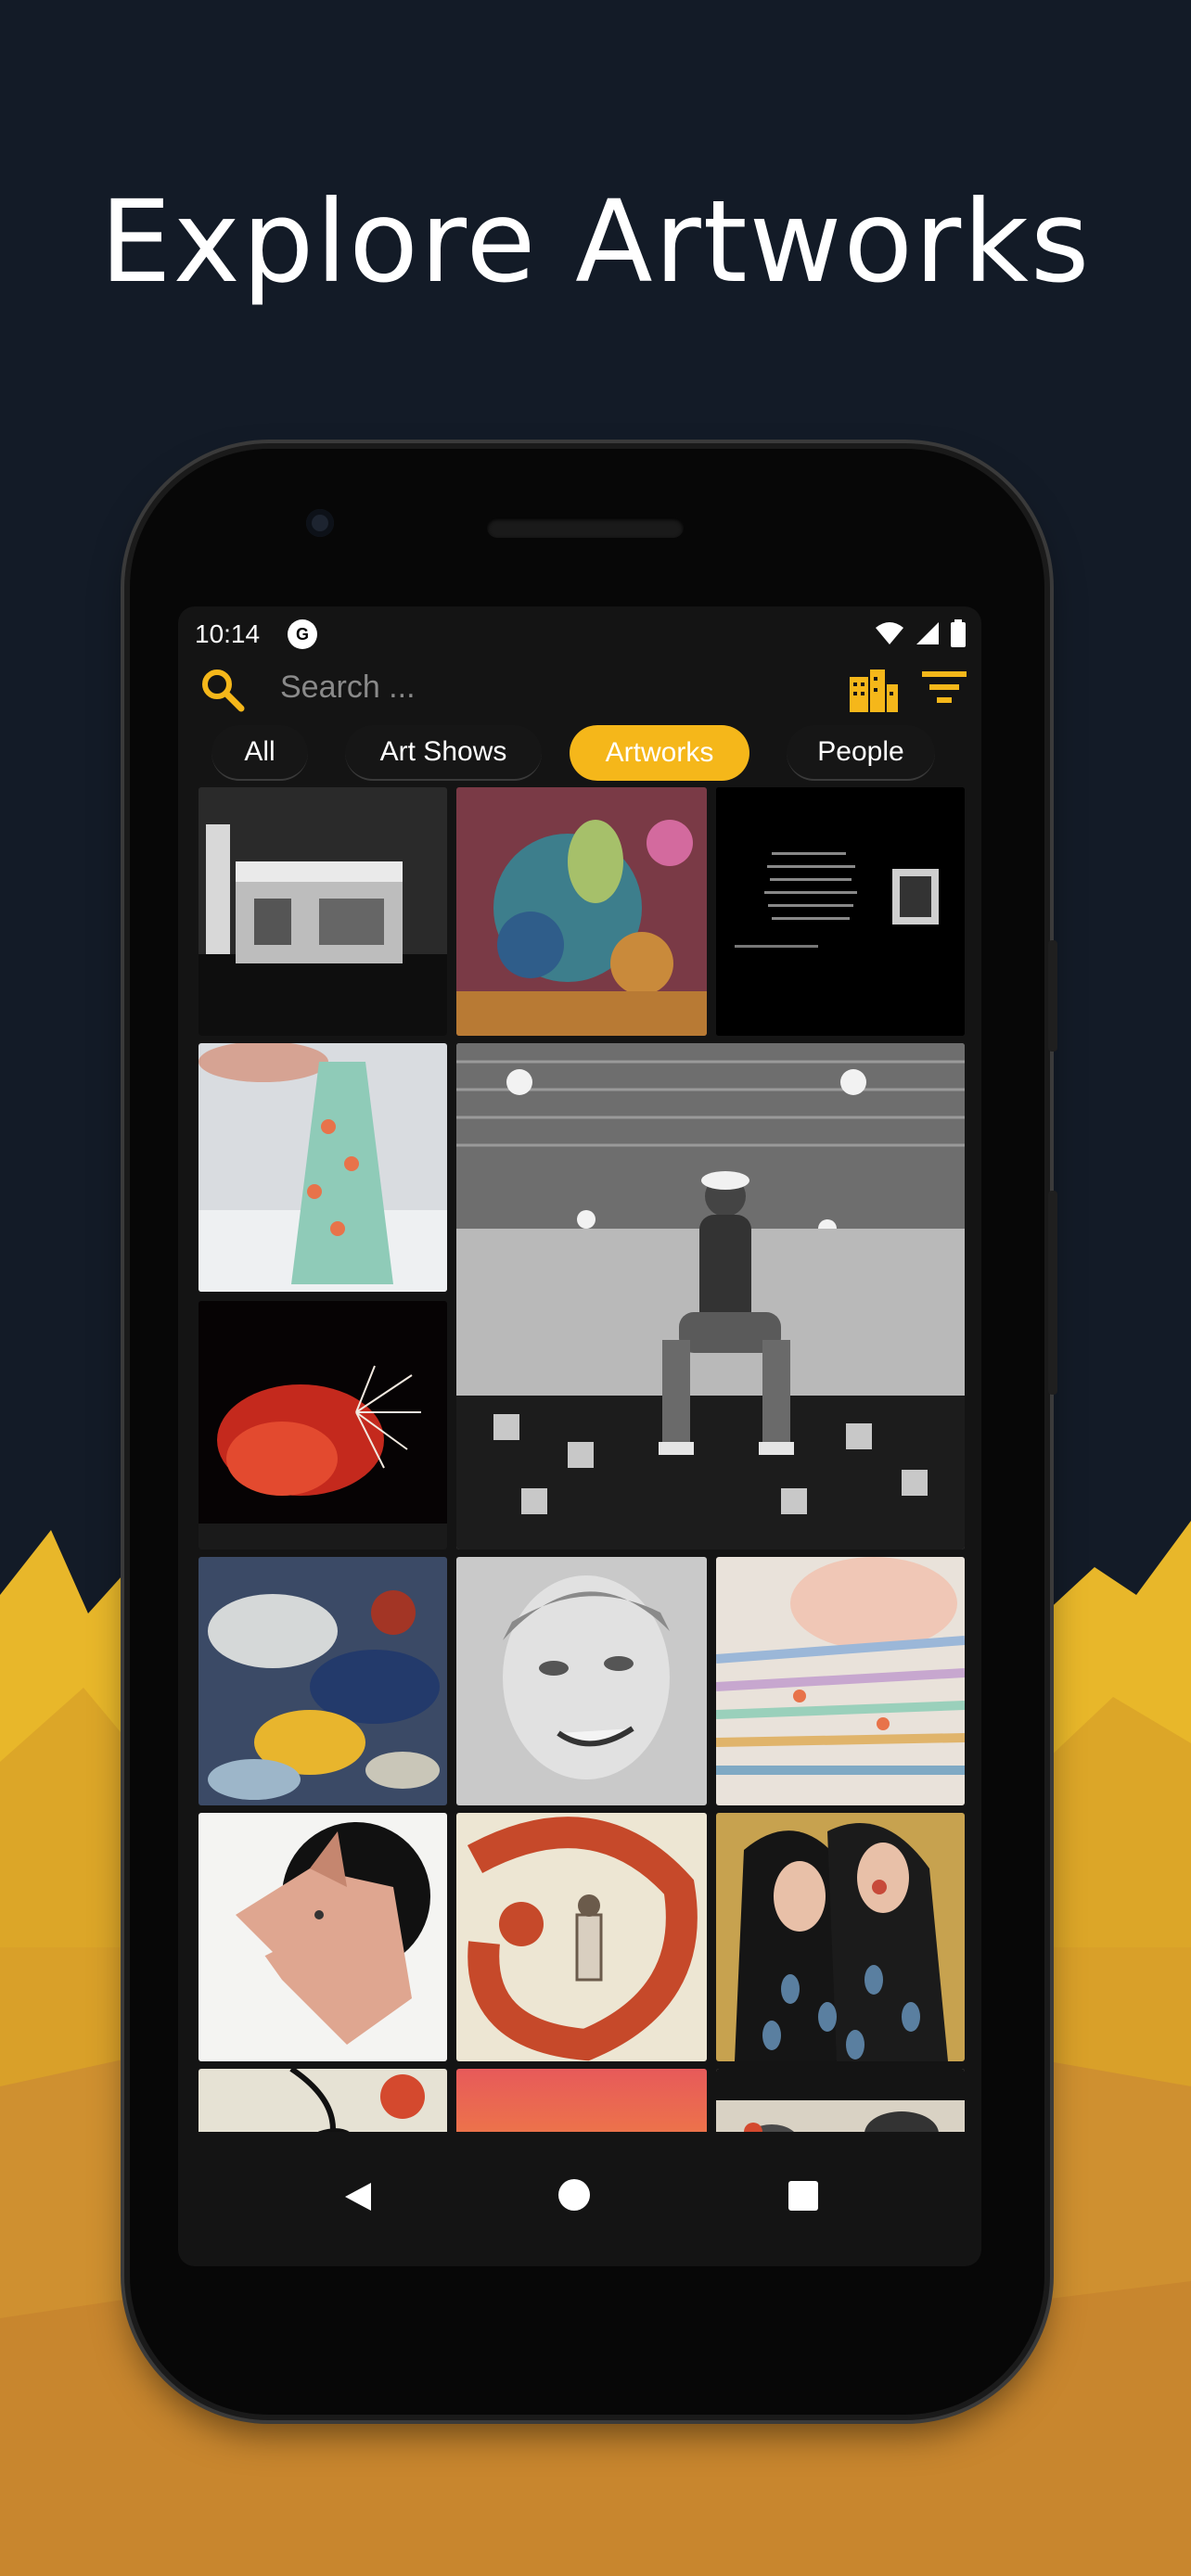  I want to click on category-tabs: All Art Shows Artworks People, so click(591, 754).